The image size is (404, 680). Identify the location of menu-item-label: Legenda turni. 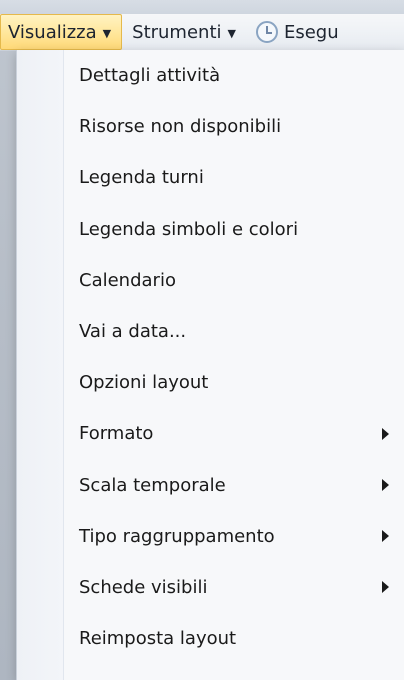
(141, 178).